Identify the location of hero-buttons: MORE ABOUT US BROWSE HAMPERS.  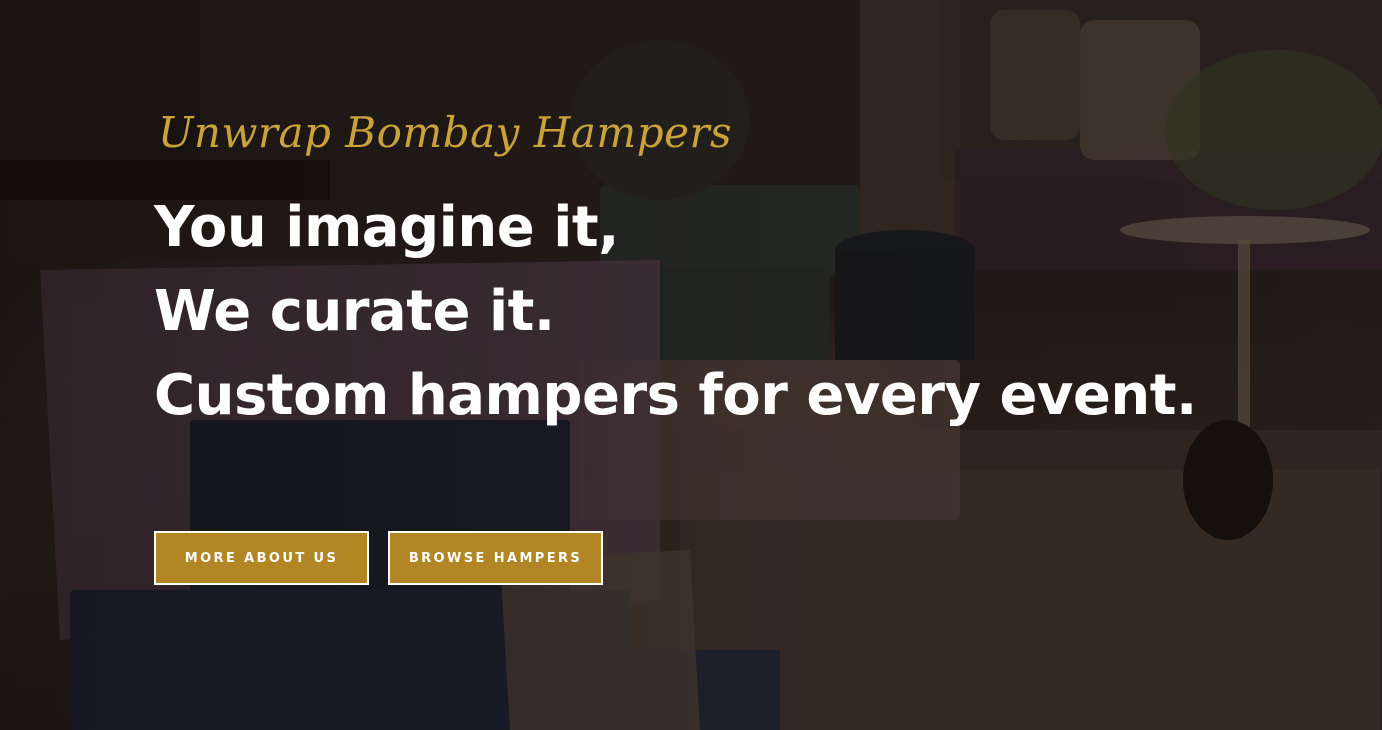
(378, 558).